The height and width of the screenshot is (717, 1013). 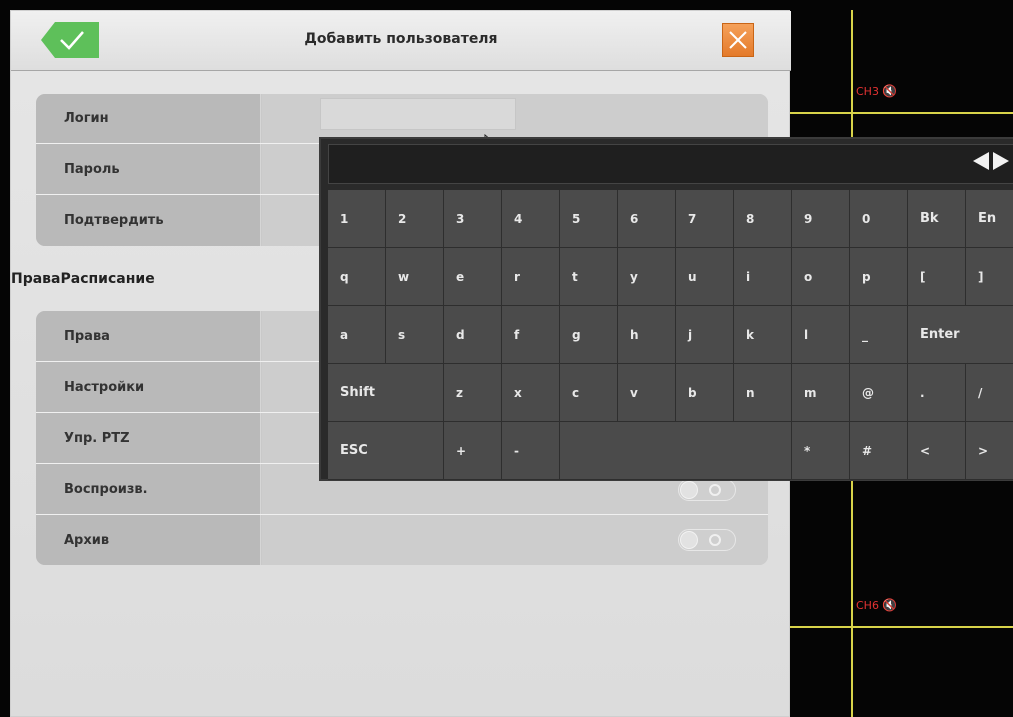 I want to click on camera-name: CH6, so click(x=867, y=605).